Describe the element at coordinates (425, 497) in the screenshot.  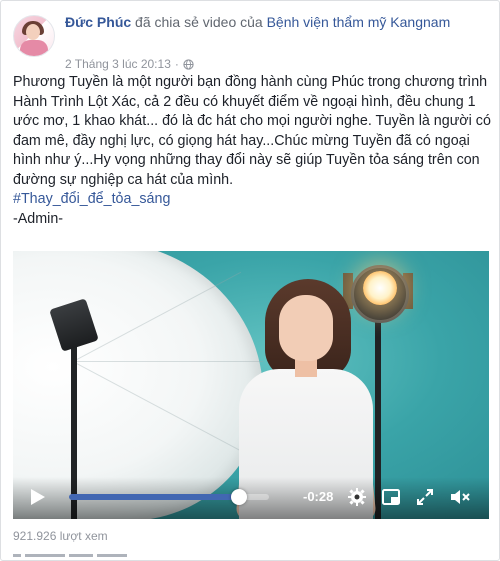
I see `fullscreen-icon` at that location.